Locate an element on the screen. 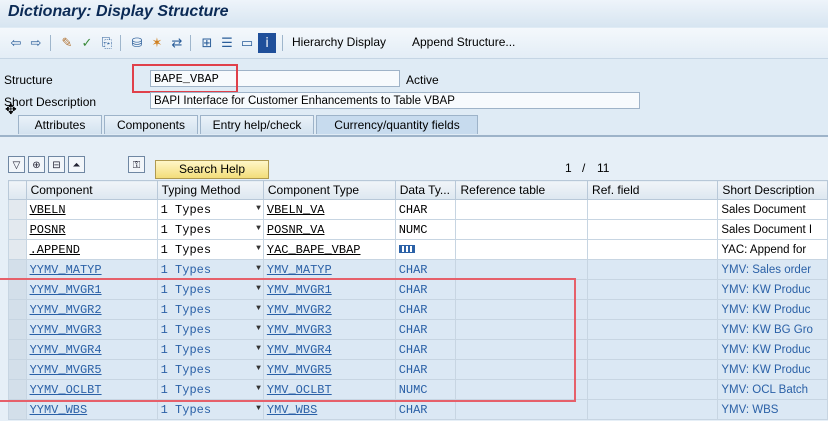 The height and width of the screenshot is (421, 828). header-ref-field: Ref. field is located at coordinates (653, 190).